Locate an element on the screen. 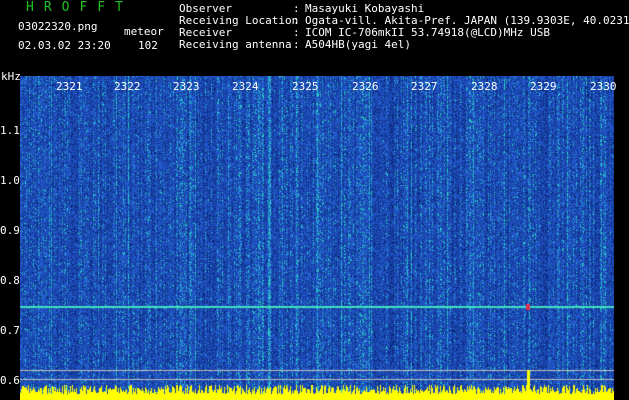 The image size is (629, 400). x-label: 2327 is located at coordinates (424, 86).